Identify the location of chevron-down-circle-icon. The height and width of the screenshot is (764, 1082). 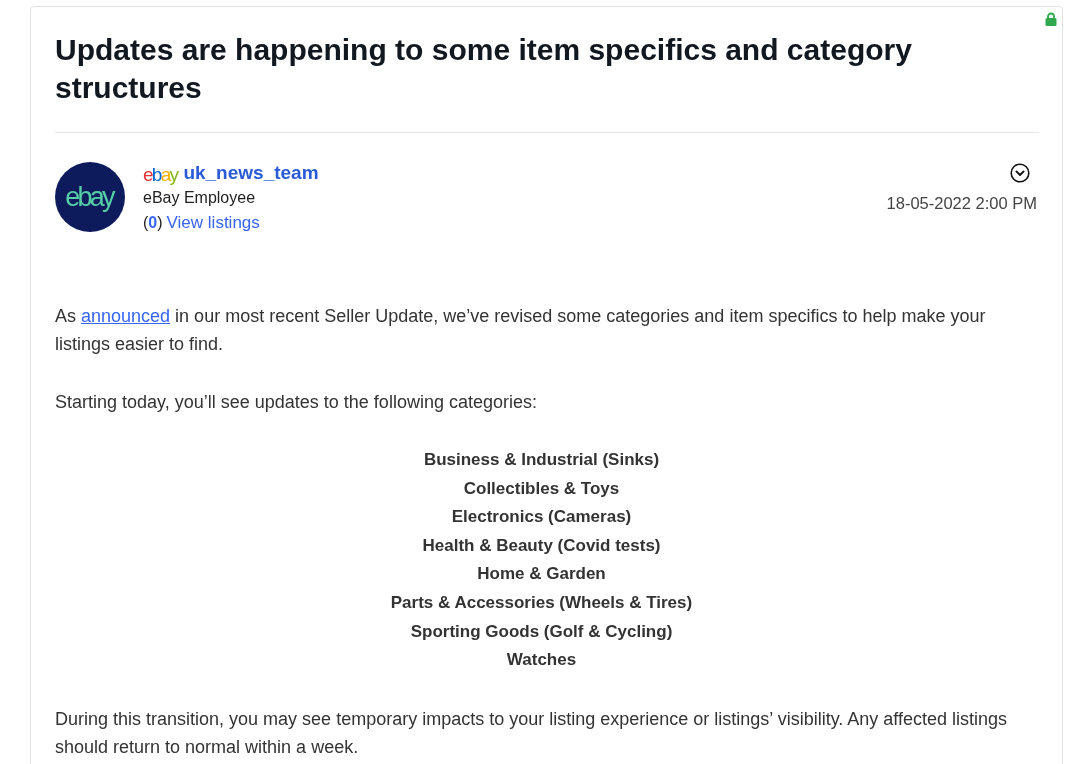
(1020, 173).